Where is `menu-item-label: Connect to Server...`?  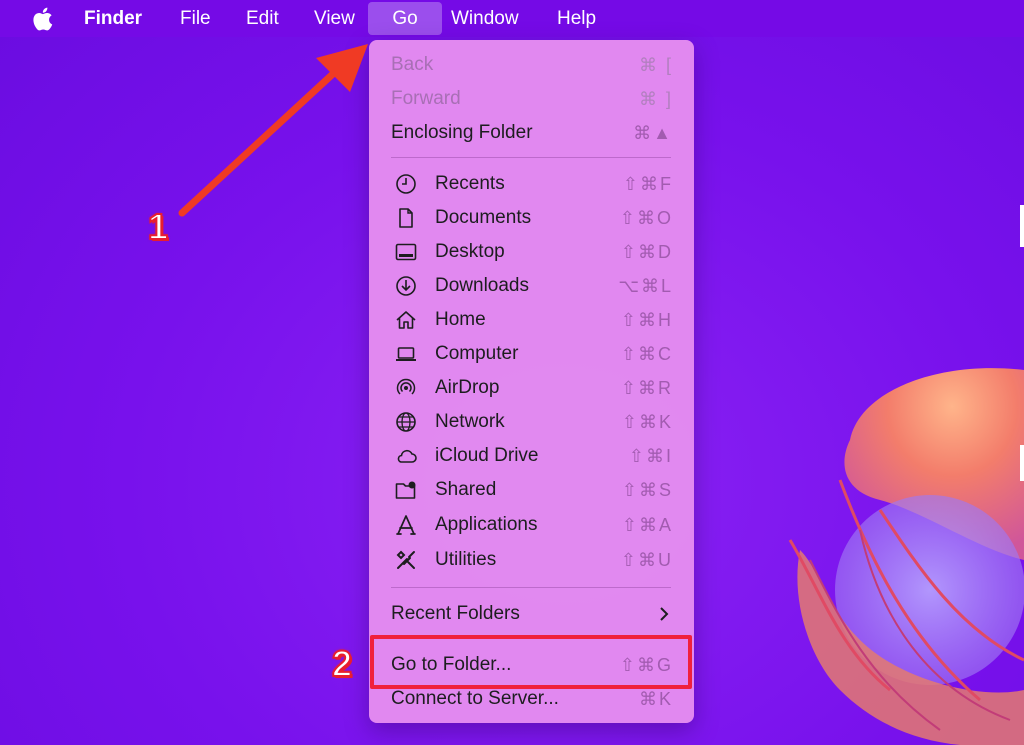
menu-item-label: Connect to Server... is located at coordinates (475, 698).